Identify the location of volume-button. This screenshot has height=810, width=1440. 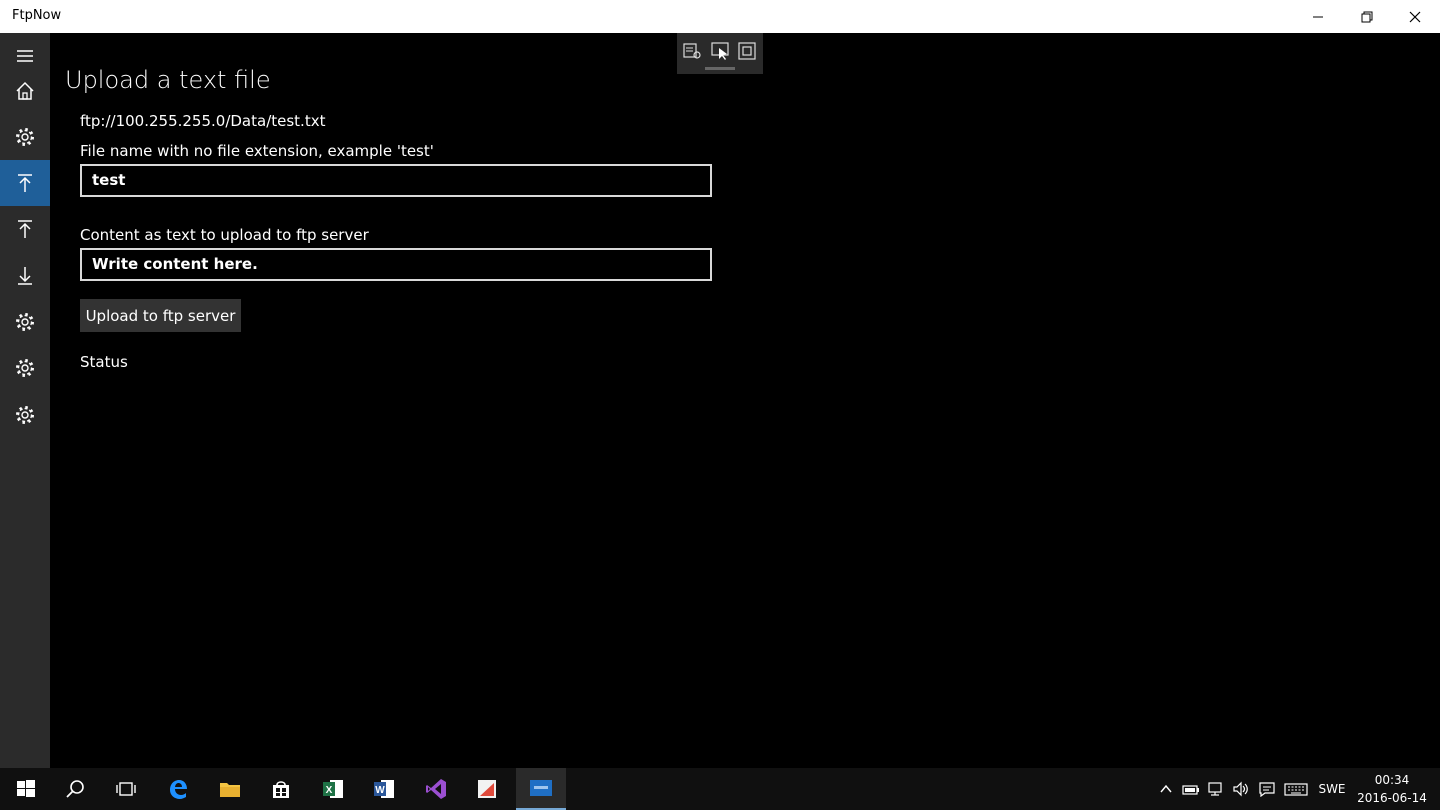
(1241, 789).